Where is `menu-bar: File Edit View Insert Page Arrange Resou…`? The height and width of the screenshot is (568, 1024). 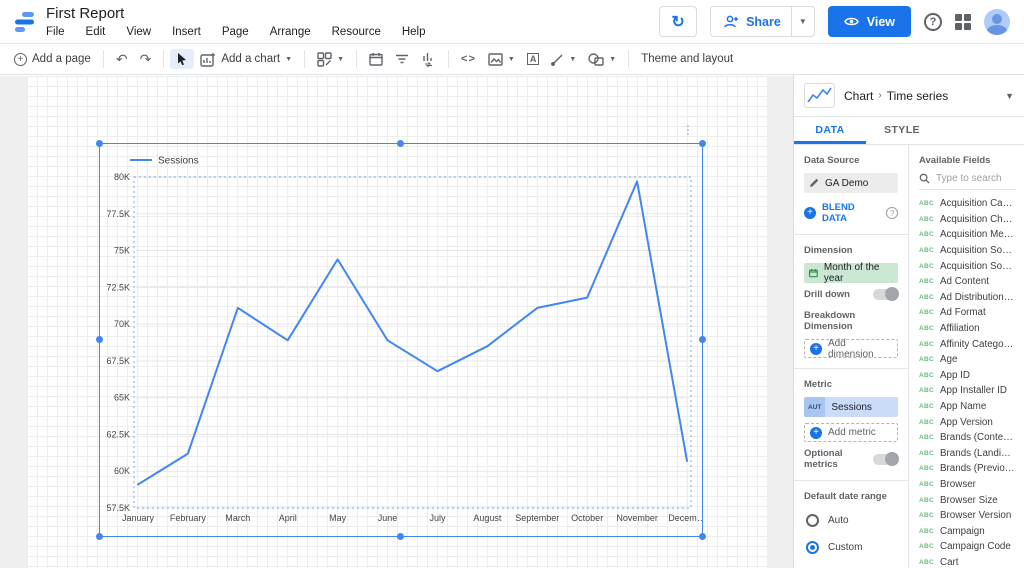 menu-bar: File Edit View Insert Page Arrange Resou… is located at coordinates (236, 32).